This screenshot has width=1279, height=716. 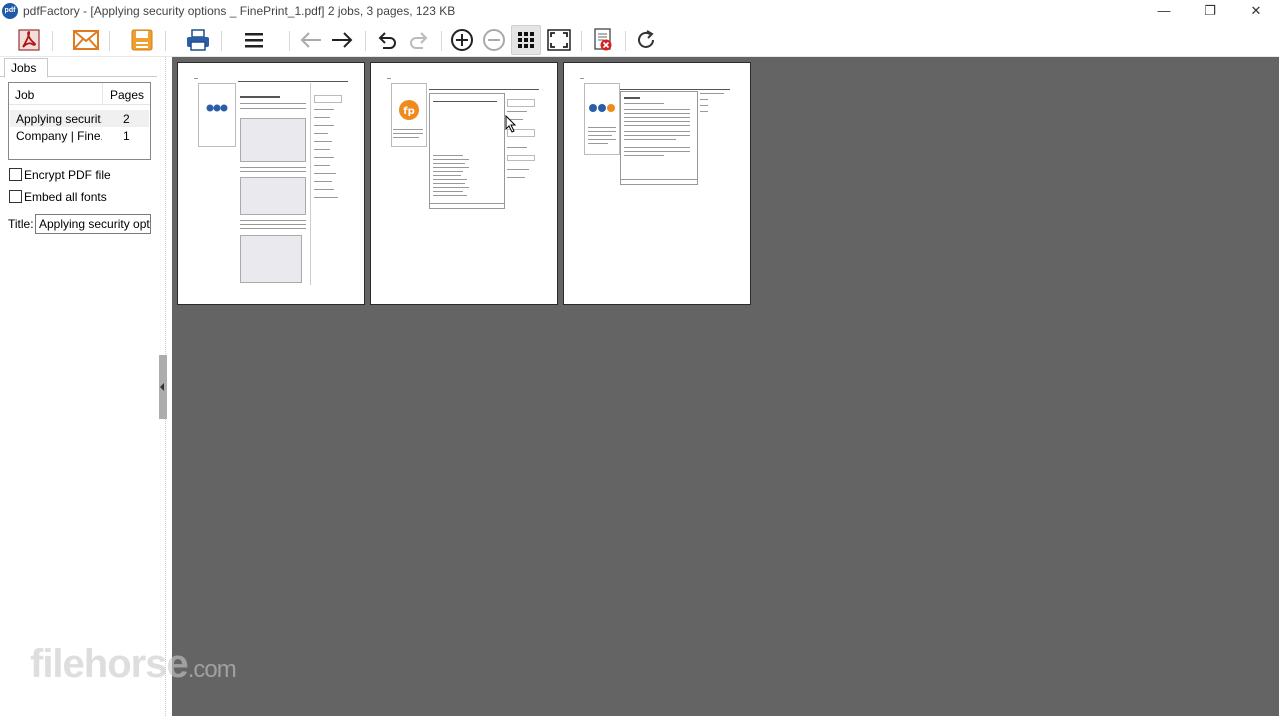 I want to click on panel-splitter, so click(x=164, y=386).